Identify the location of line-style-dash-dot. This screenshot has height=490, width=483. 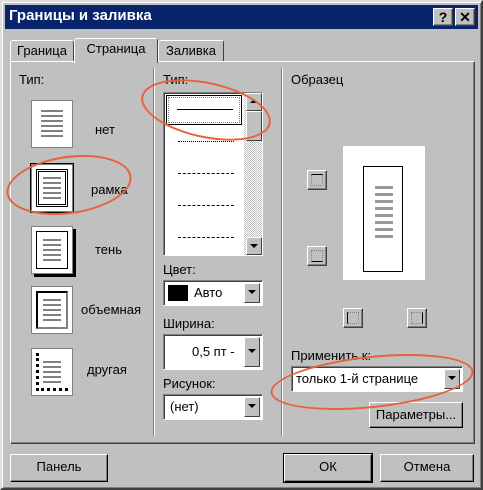
(206, 237).